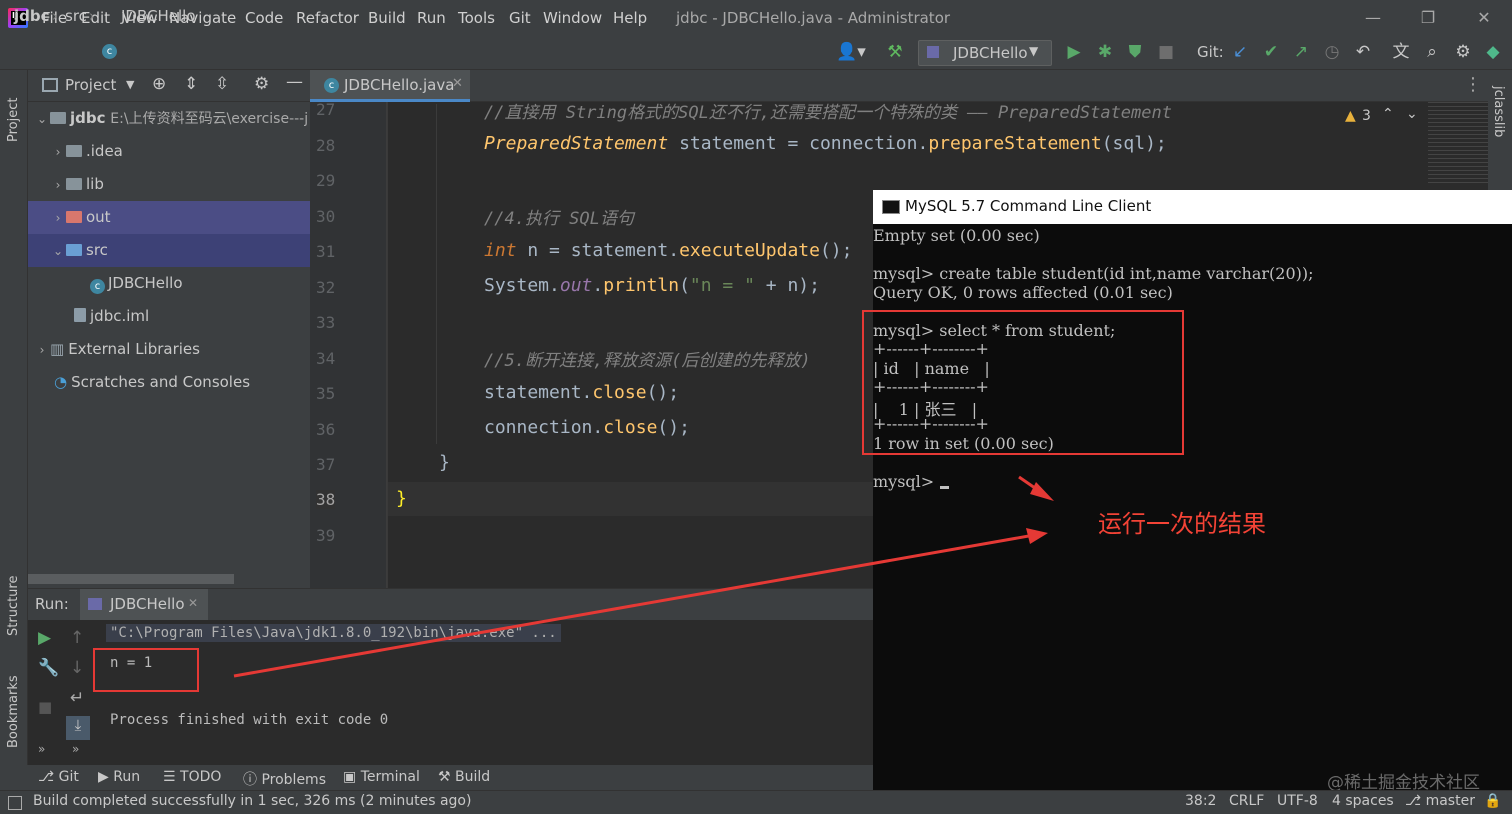 Image resolution: width=1512 pixels, height=814 pixels. What do you see at coordinates (119, 777) in the screenshot?
I see `run-tool-button: ▶ Run` at bounding box center [119, 777].